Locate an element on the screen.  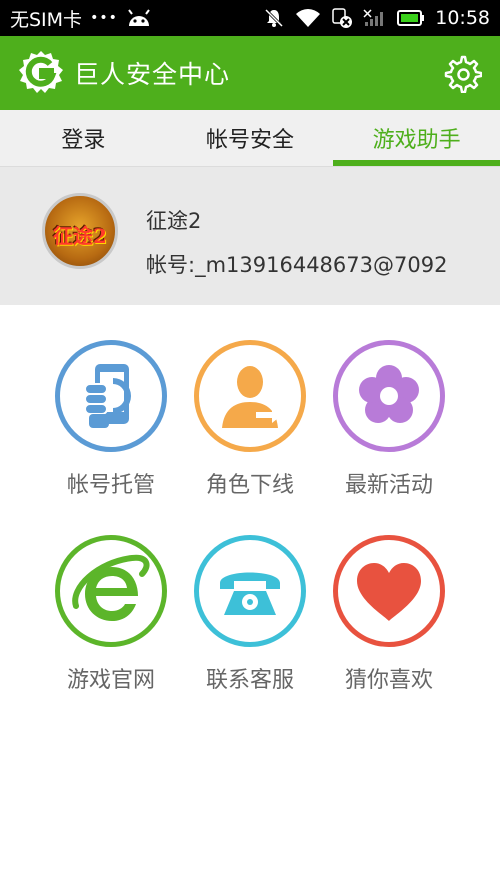
wifi-icon is located at coordinates (308, 18).